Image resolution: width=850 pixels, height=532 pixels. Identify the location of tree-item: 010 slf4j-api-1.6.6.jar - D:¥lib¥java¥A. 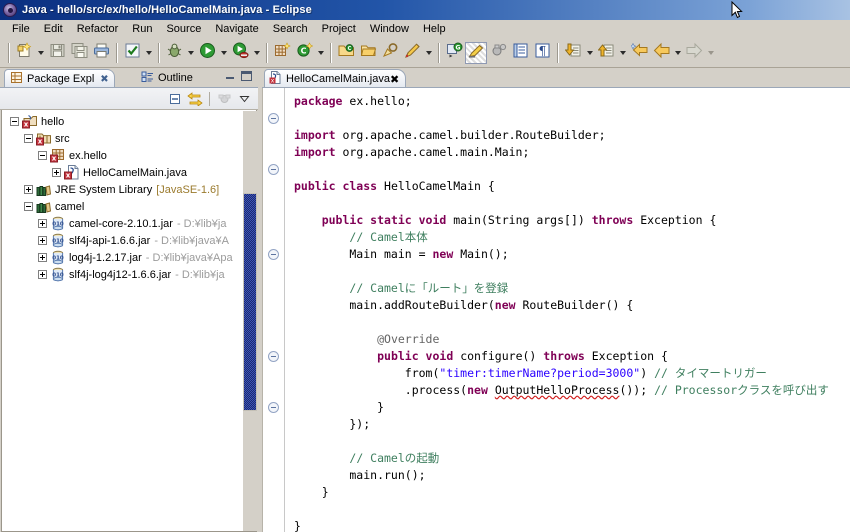
(129, 240).